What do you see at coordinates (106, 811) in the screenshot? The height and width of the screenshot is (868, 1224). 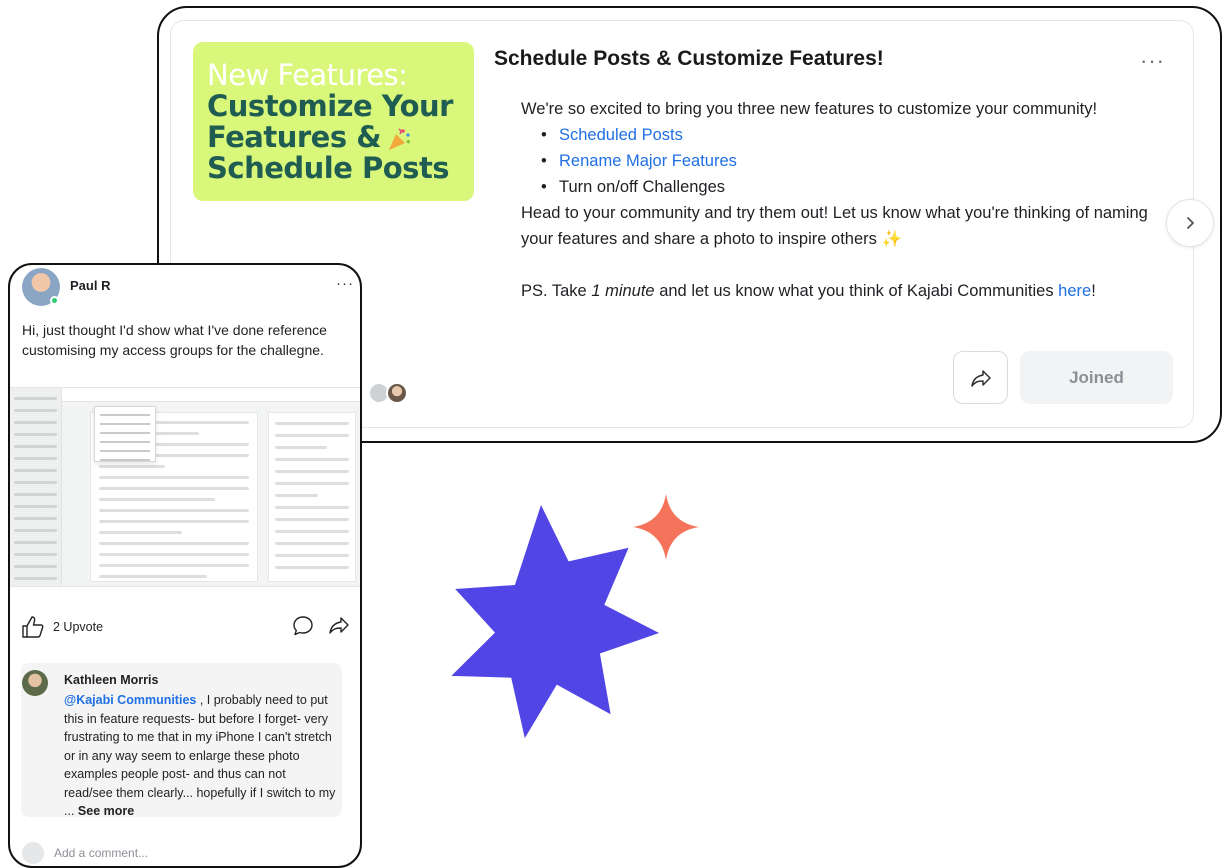 I see `see-more-link: See more` at bounding box center [106, 811].